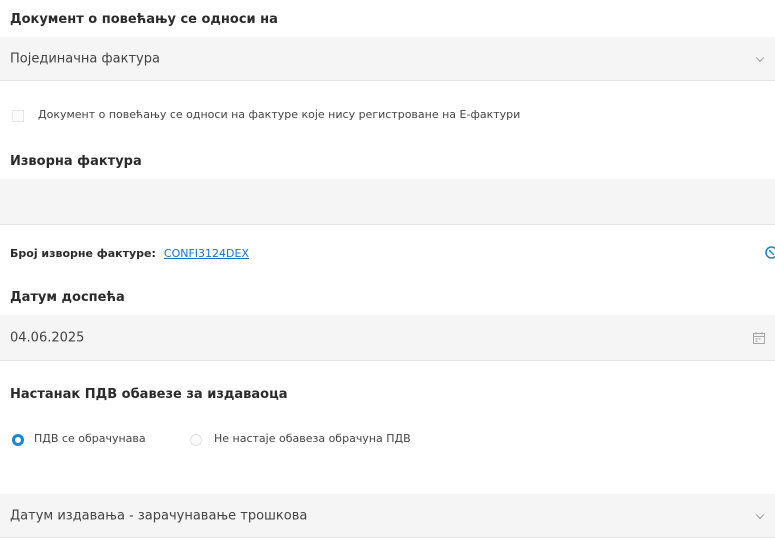 This screenshot has height=538, width=775. I want to click on source-invoice-input, so click(387, 202).